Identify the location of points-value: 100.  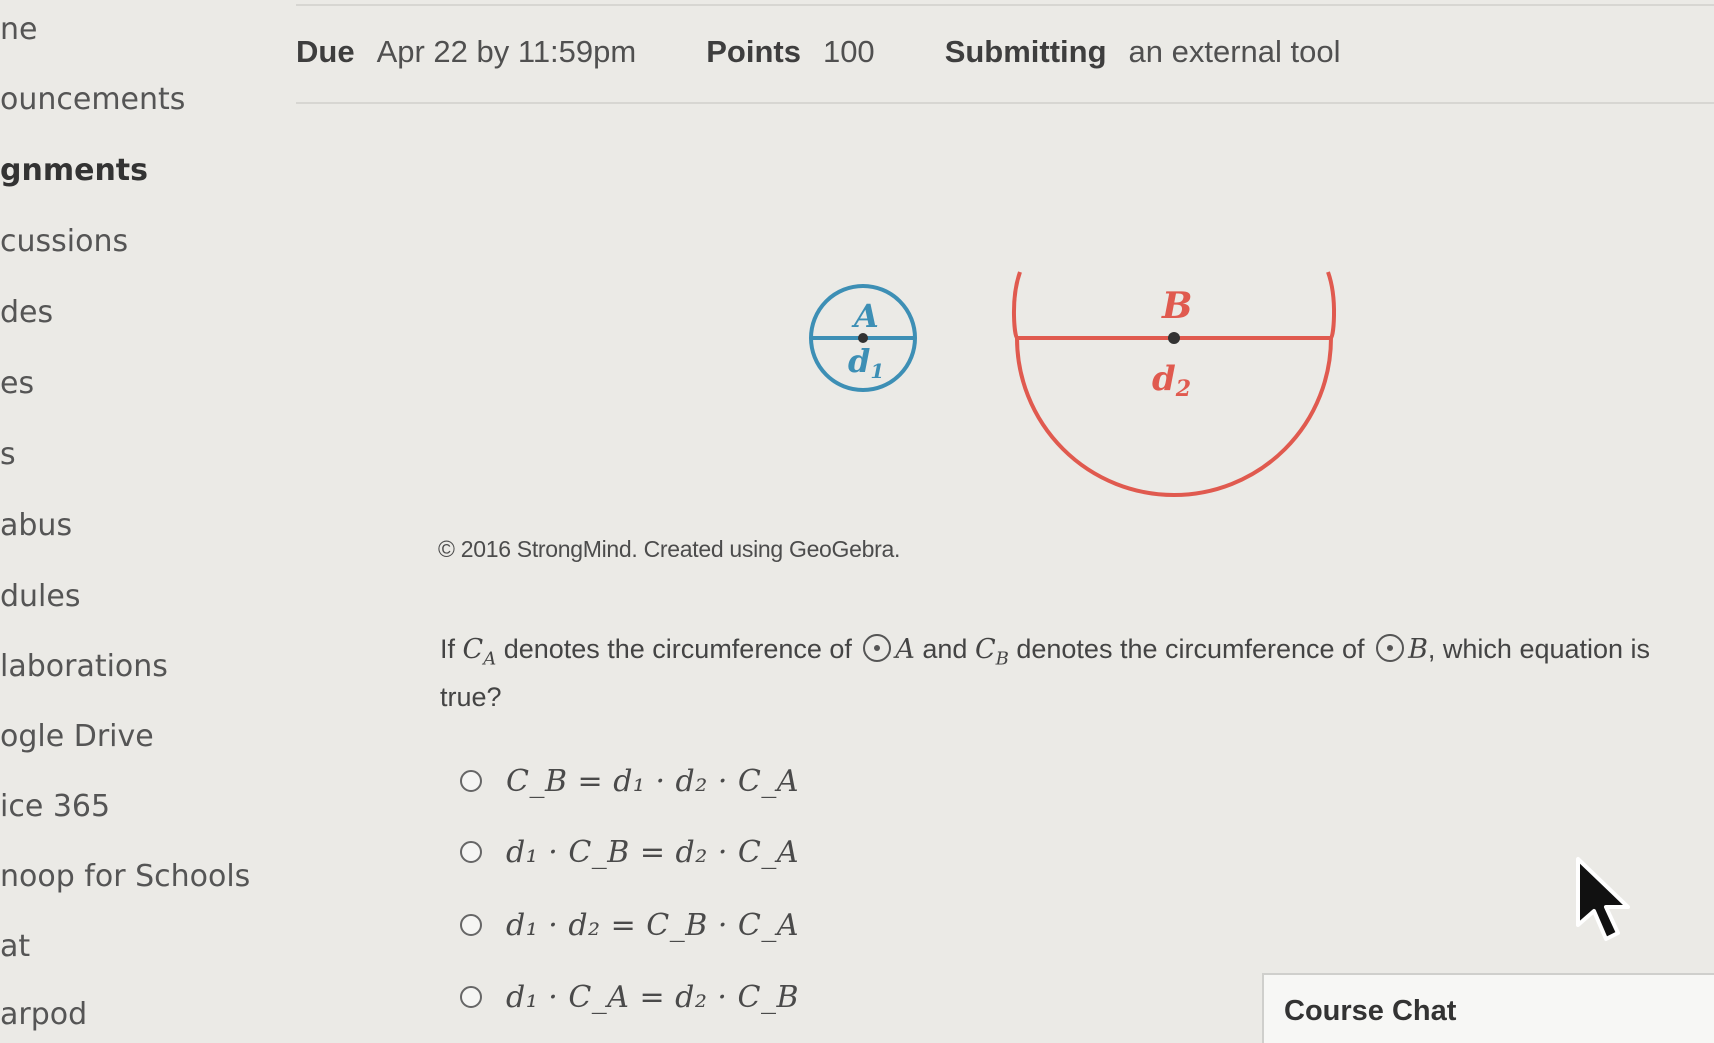
(848, 51).